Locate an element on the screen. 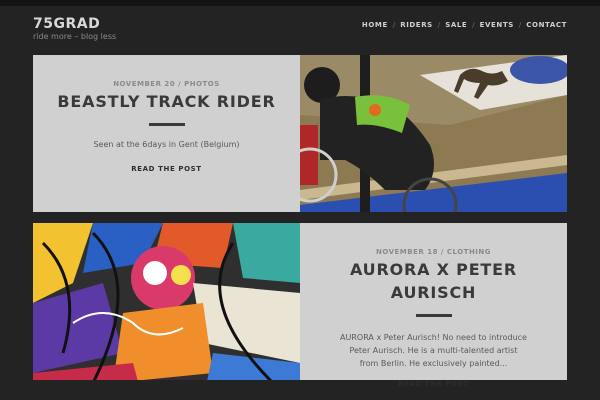 This screenshot has height=400, width=600. nav-item-events: EVENTS is located at coordinates (497, 25).